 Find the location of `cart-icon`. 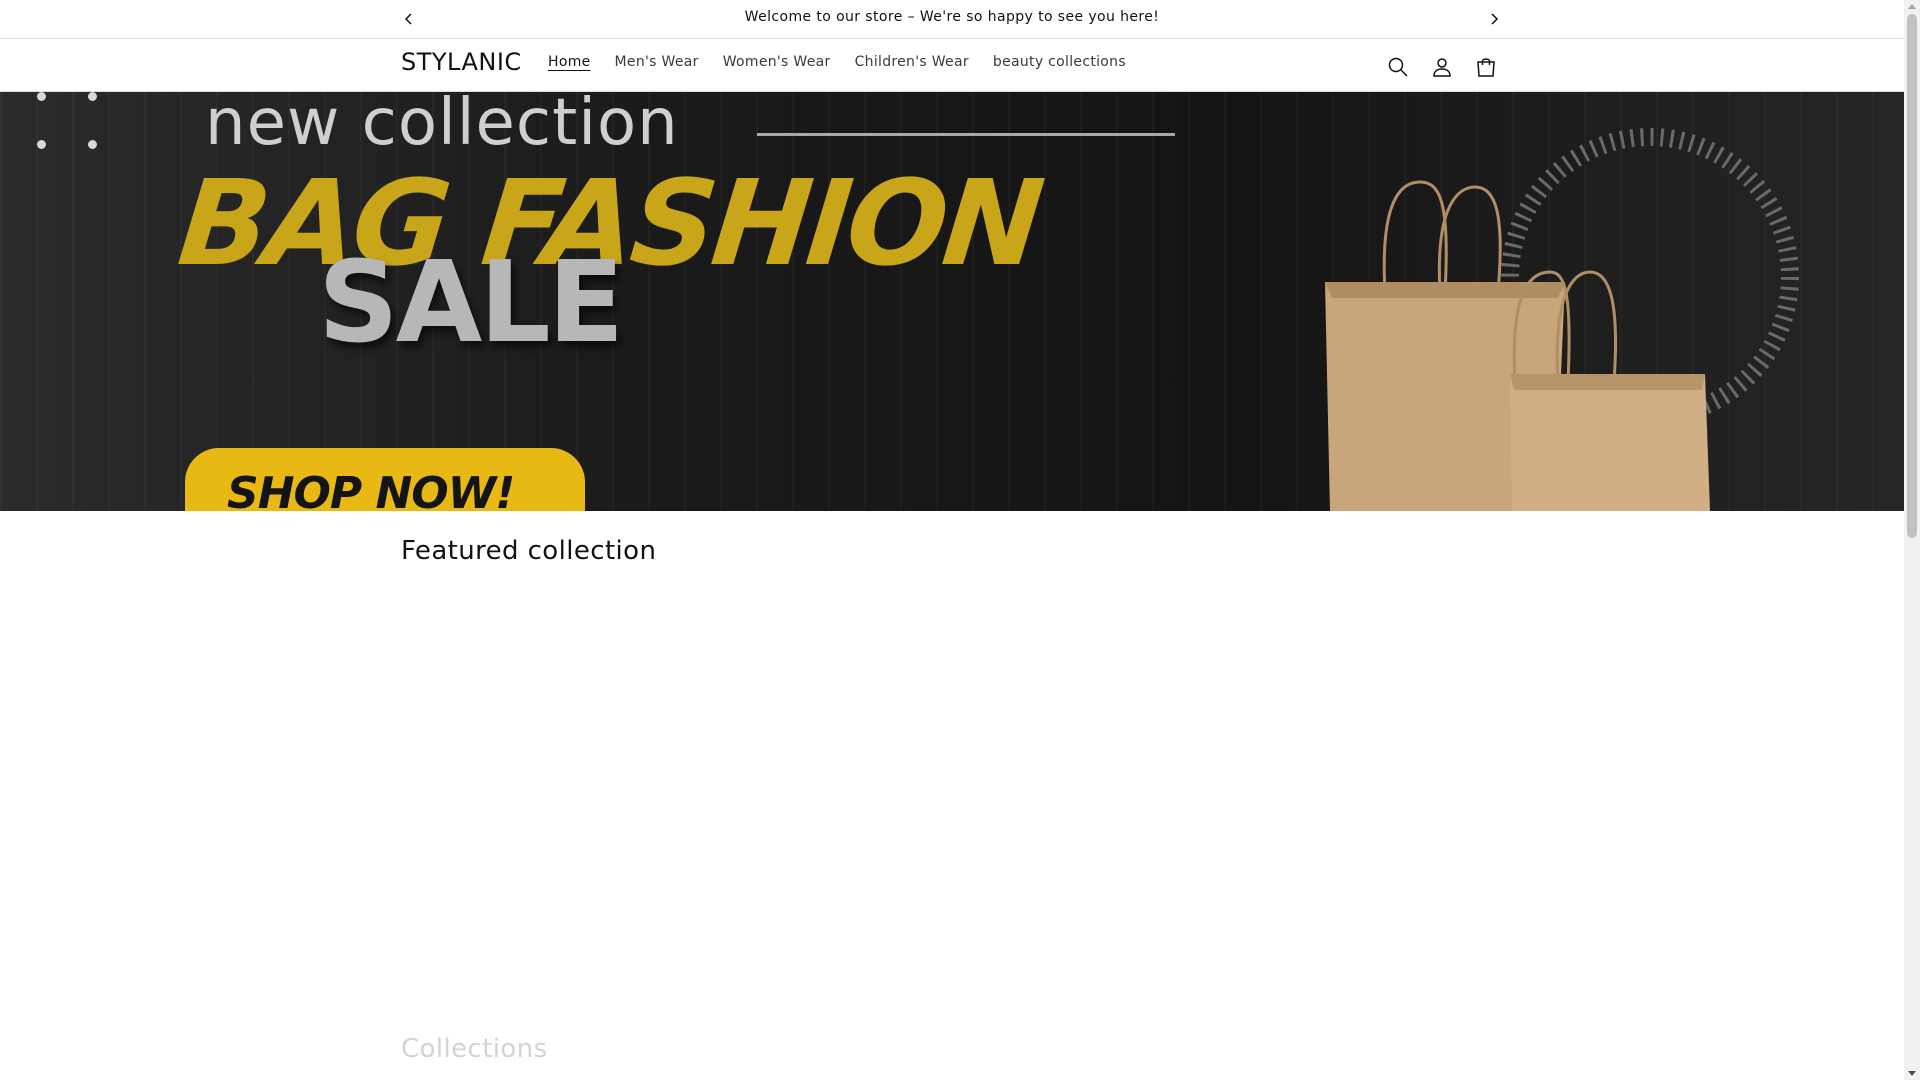

cart-icon is located at coordinates (1486, 67).